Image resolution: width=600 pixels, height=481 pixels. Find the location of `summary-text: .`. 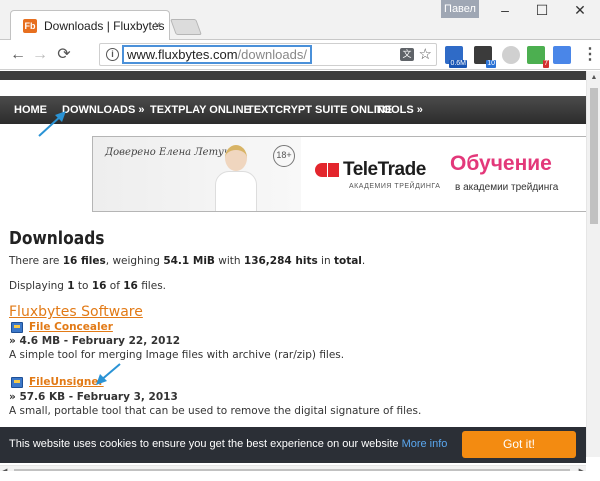

summary-text: . is located at coordinates (363, 261).